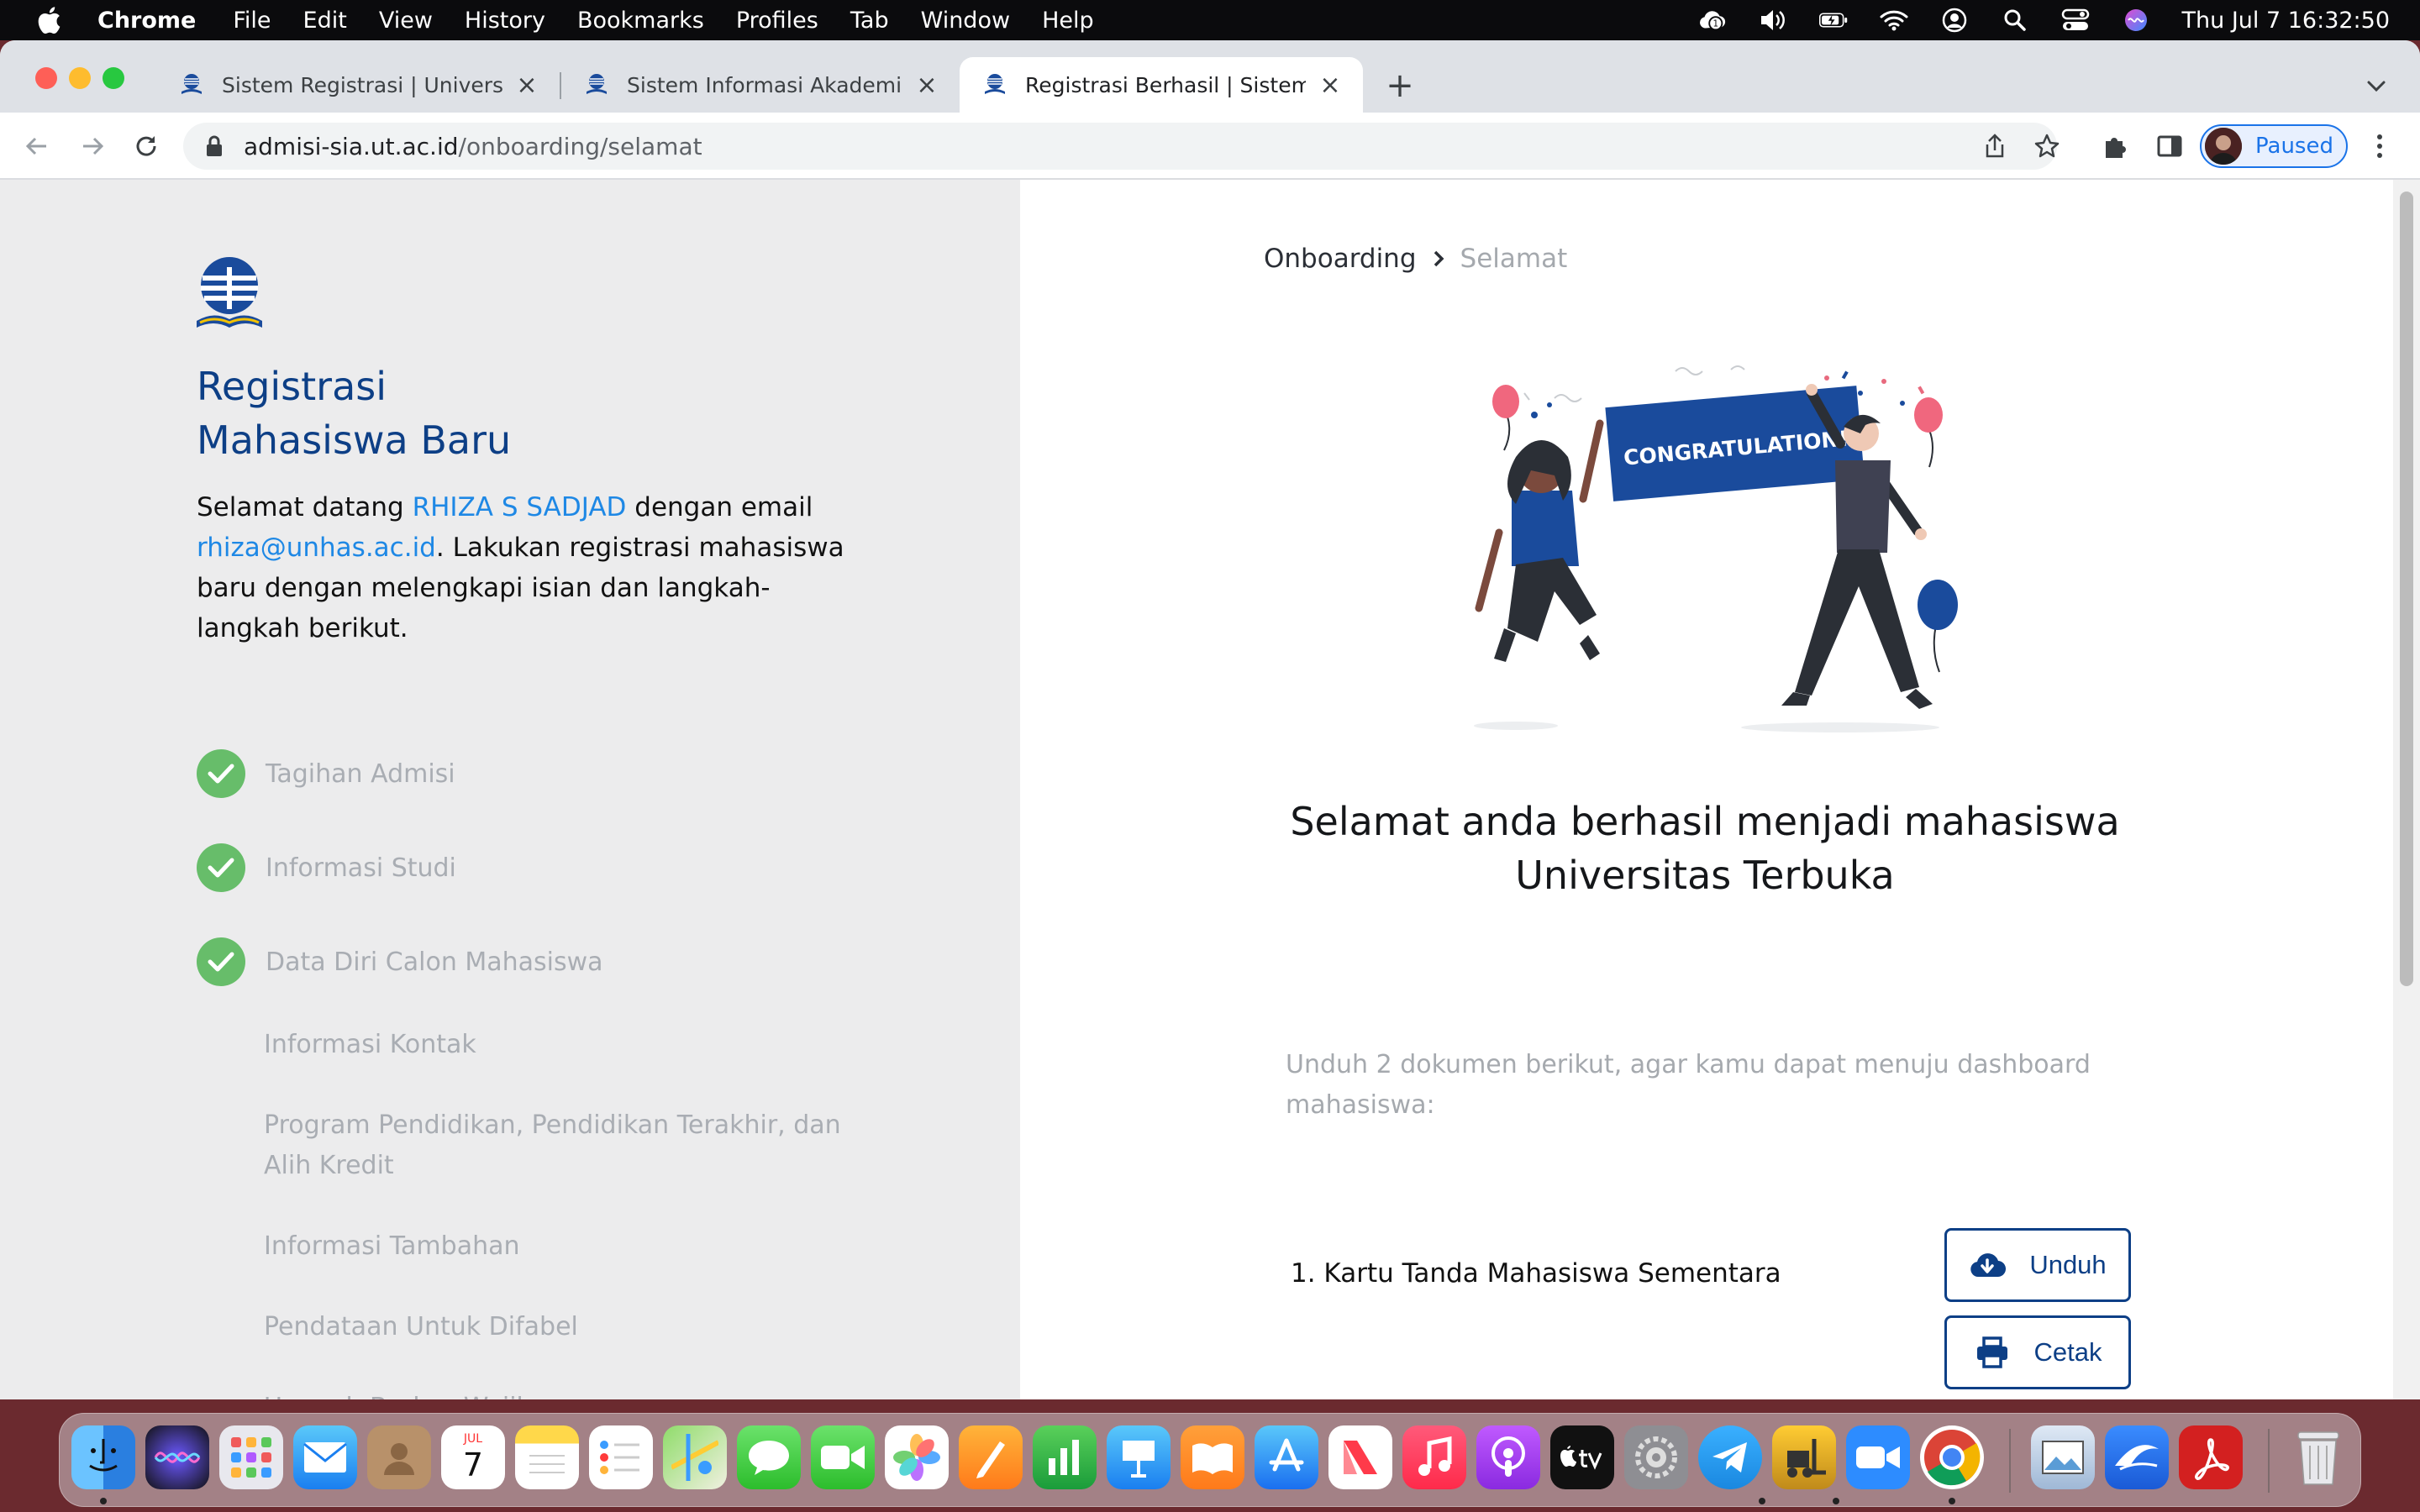  What do you see at coordinates (473, 1464) in the screenshot?
I see `calendar-day: 7` at bounding box center [473, 1464].